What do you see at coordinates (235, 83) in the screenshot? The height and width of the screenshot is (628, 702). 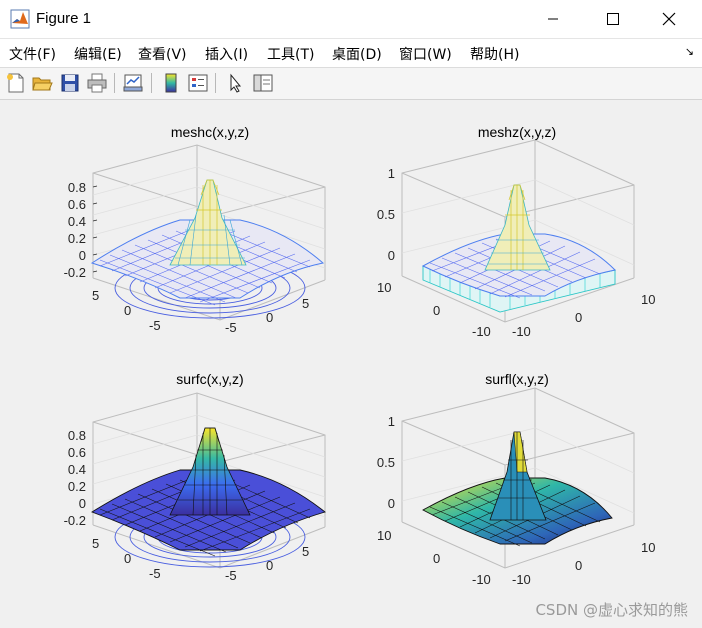 I see `pointer-cursor-icon` at bounding box center [235, 83].